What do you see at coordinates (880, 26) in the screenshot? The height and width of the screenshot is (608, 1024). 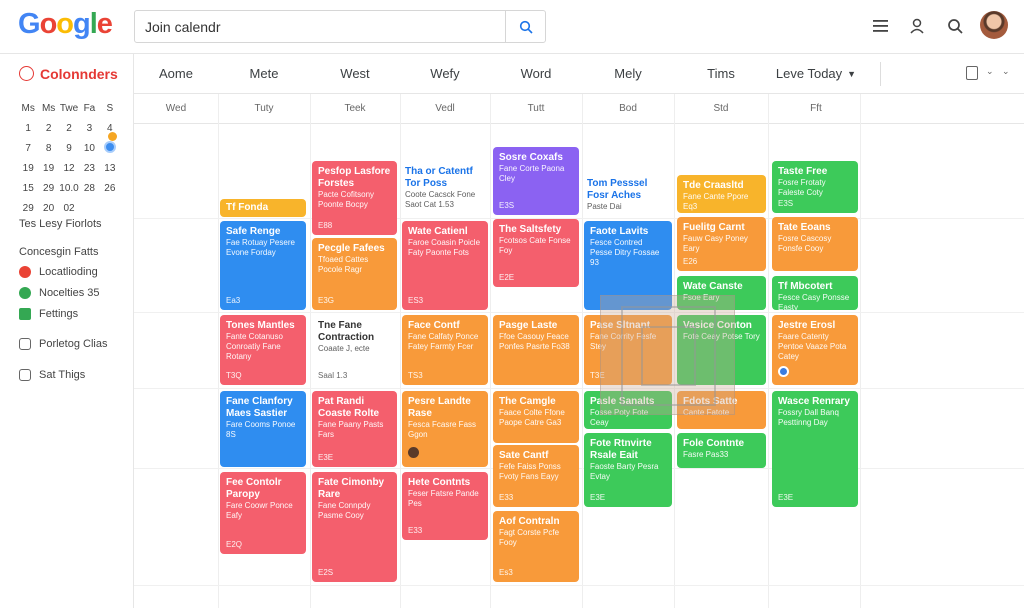 I see `menu-button` at bounding box center [880, 26].